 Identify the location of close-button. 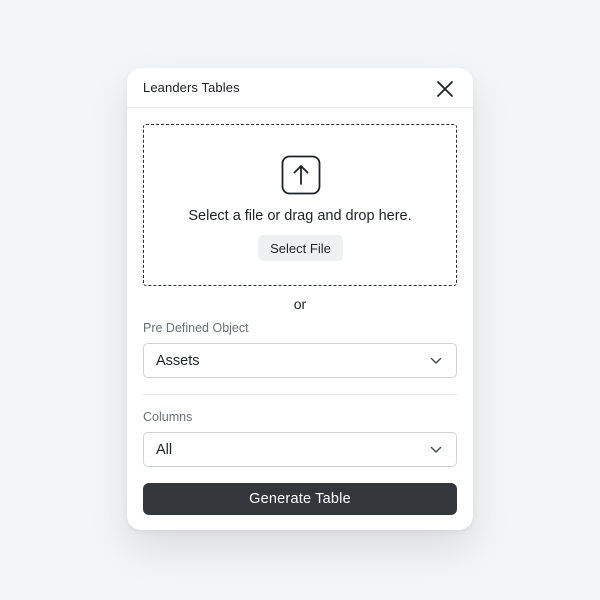
(445, 89).